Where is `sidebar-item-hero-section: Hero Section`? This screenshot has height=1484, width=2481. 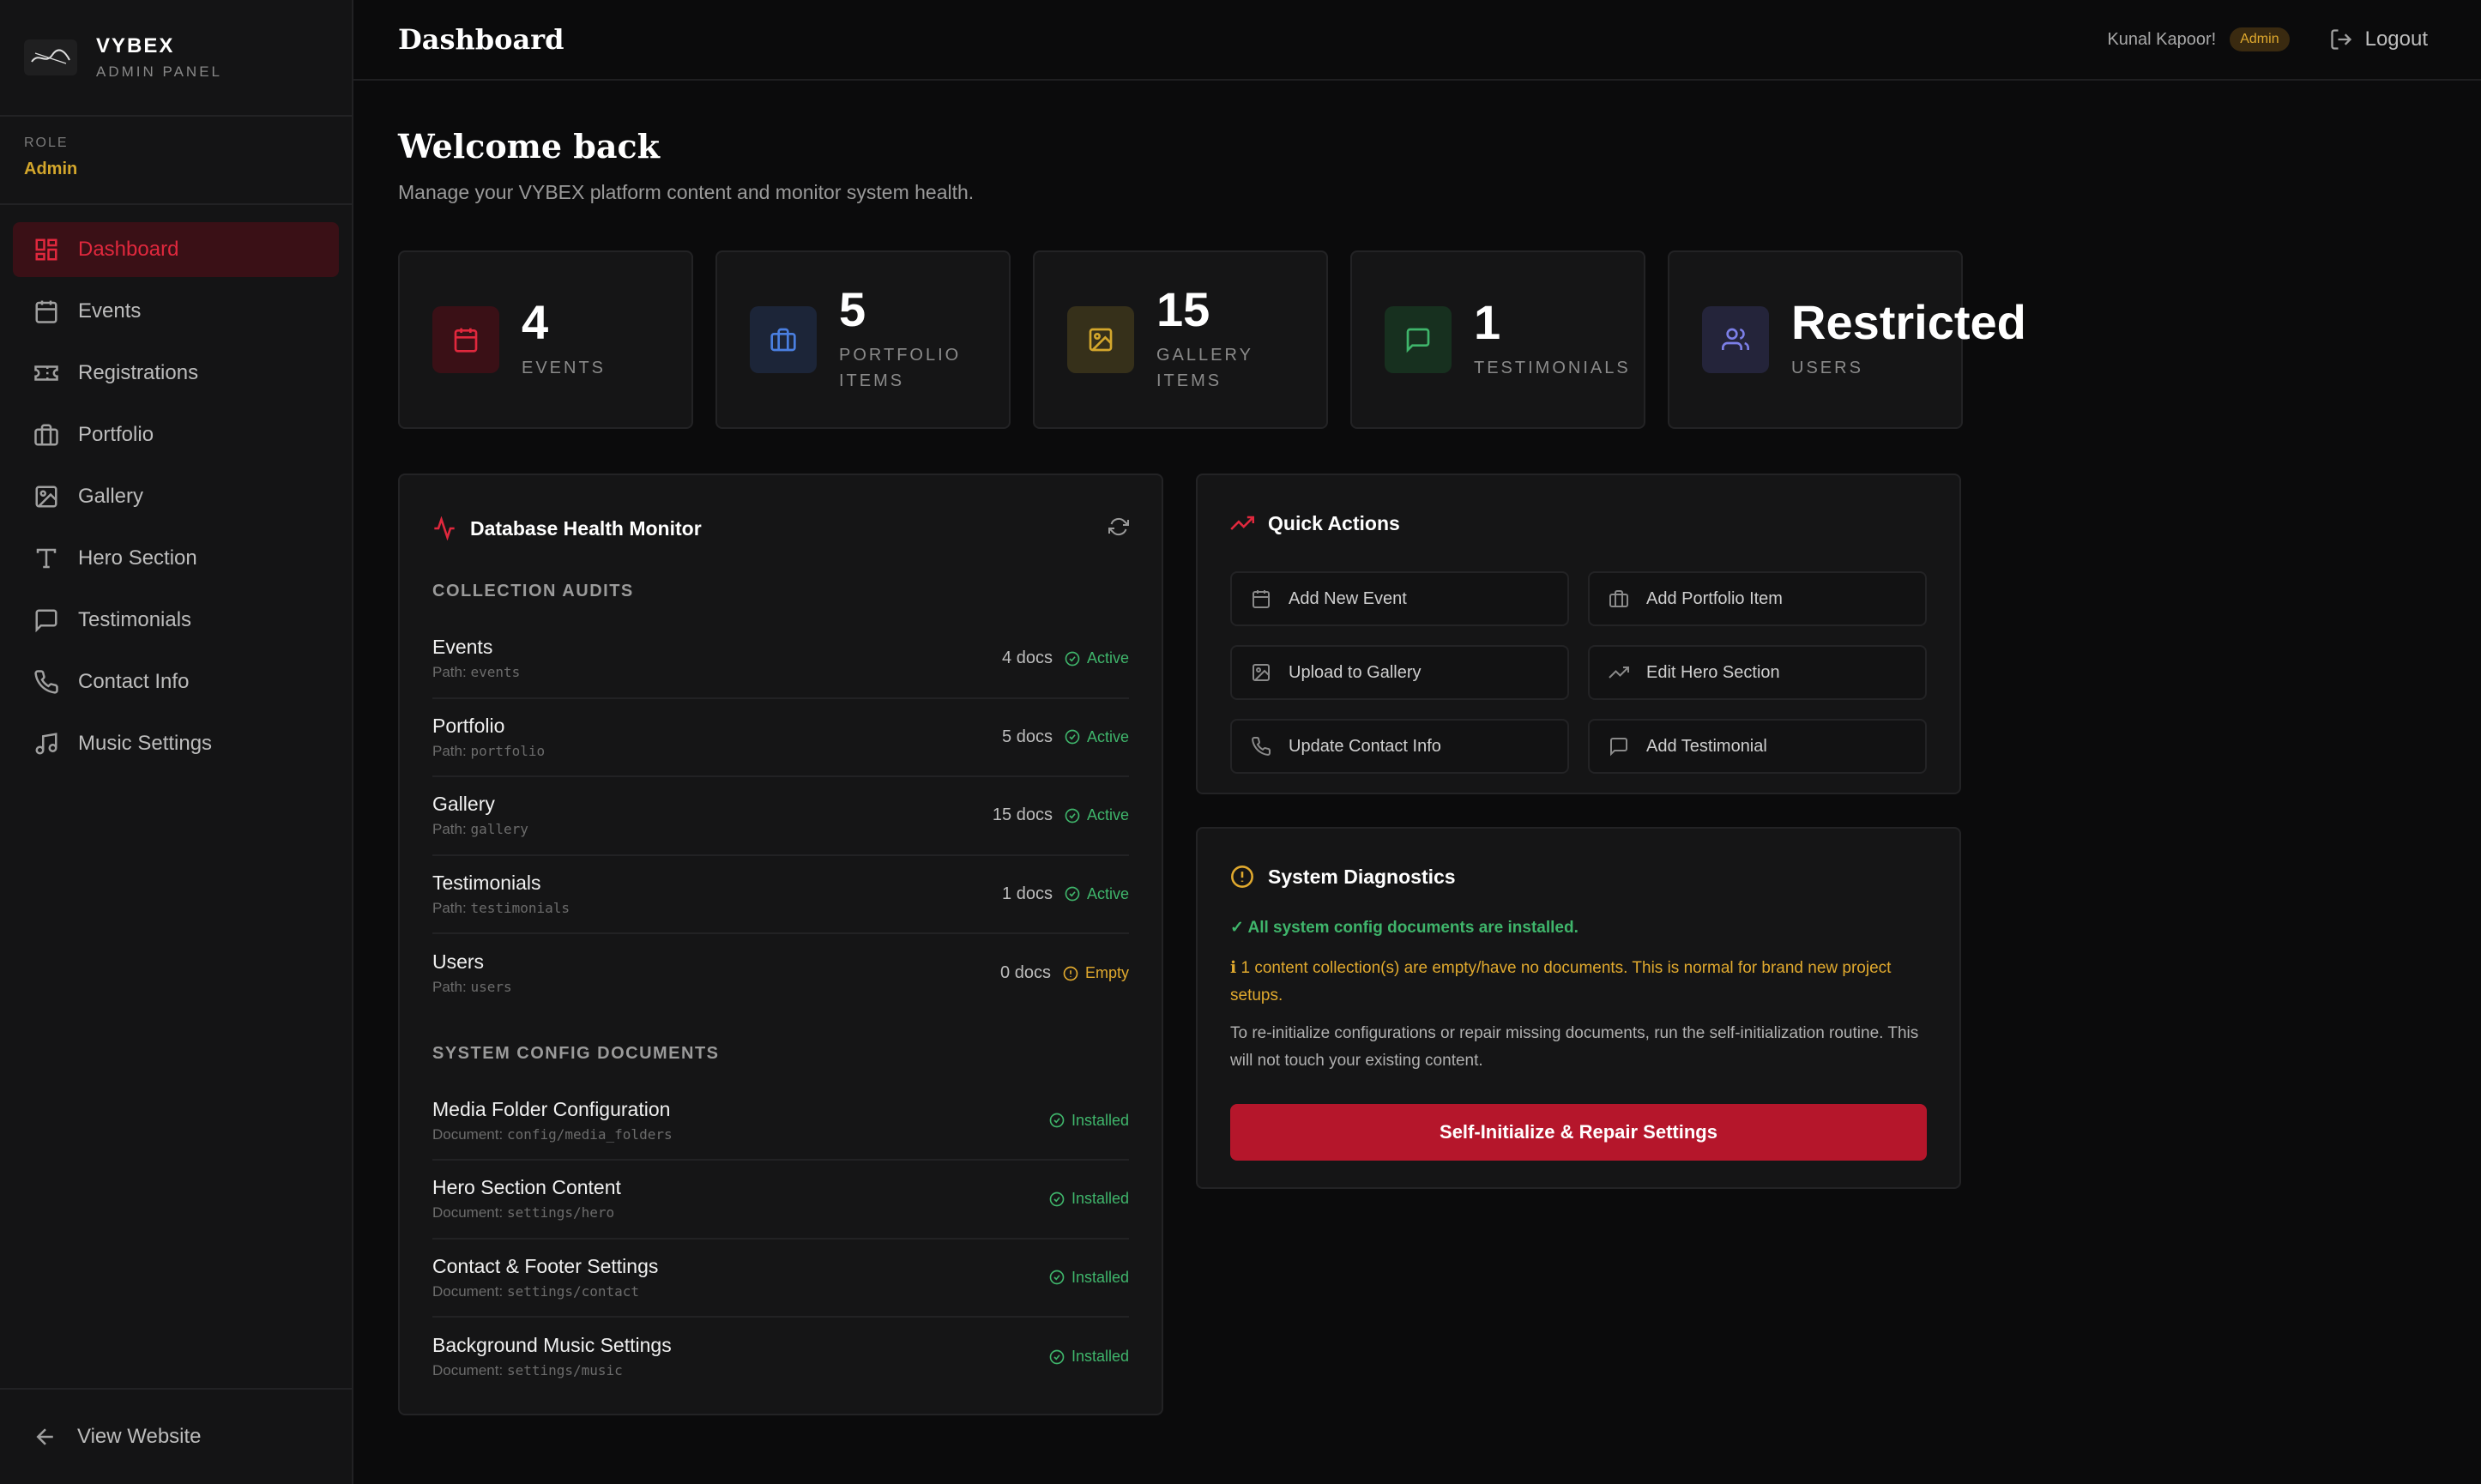
sidebar-item-hero-section: Hero Section is located at coordinates (176, 558).